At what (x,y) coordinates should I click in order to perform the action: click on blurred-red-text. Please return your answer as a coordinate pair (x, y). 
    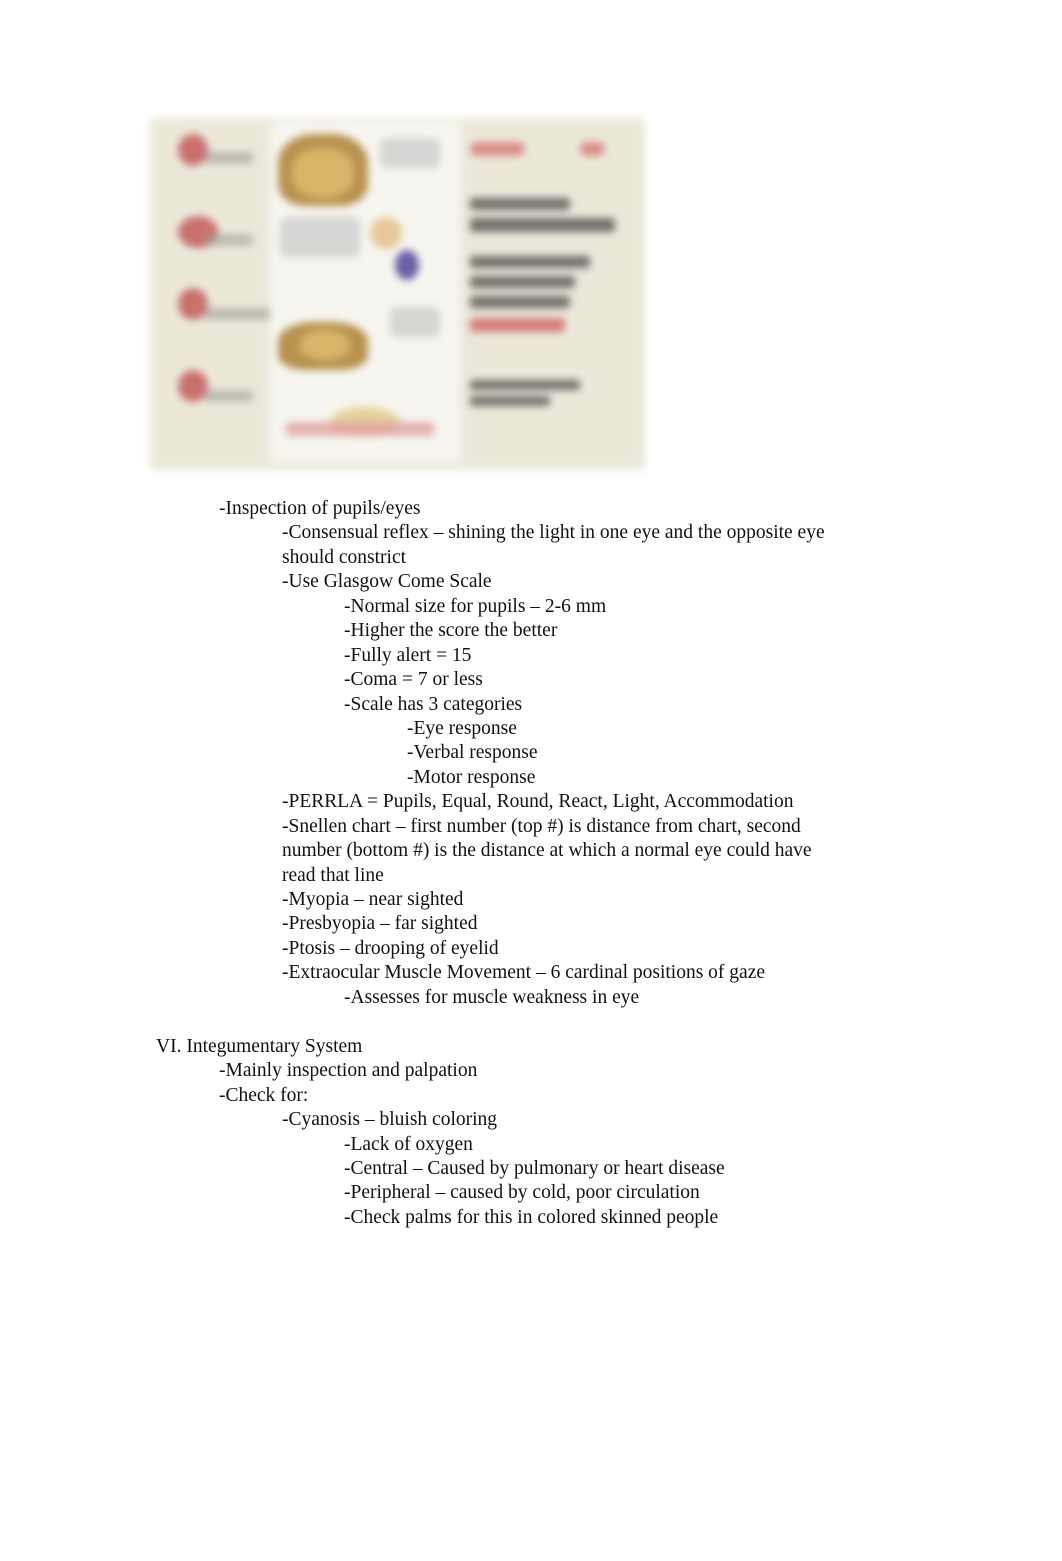
    Looking at the image, I should click on (517, 325).